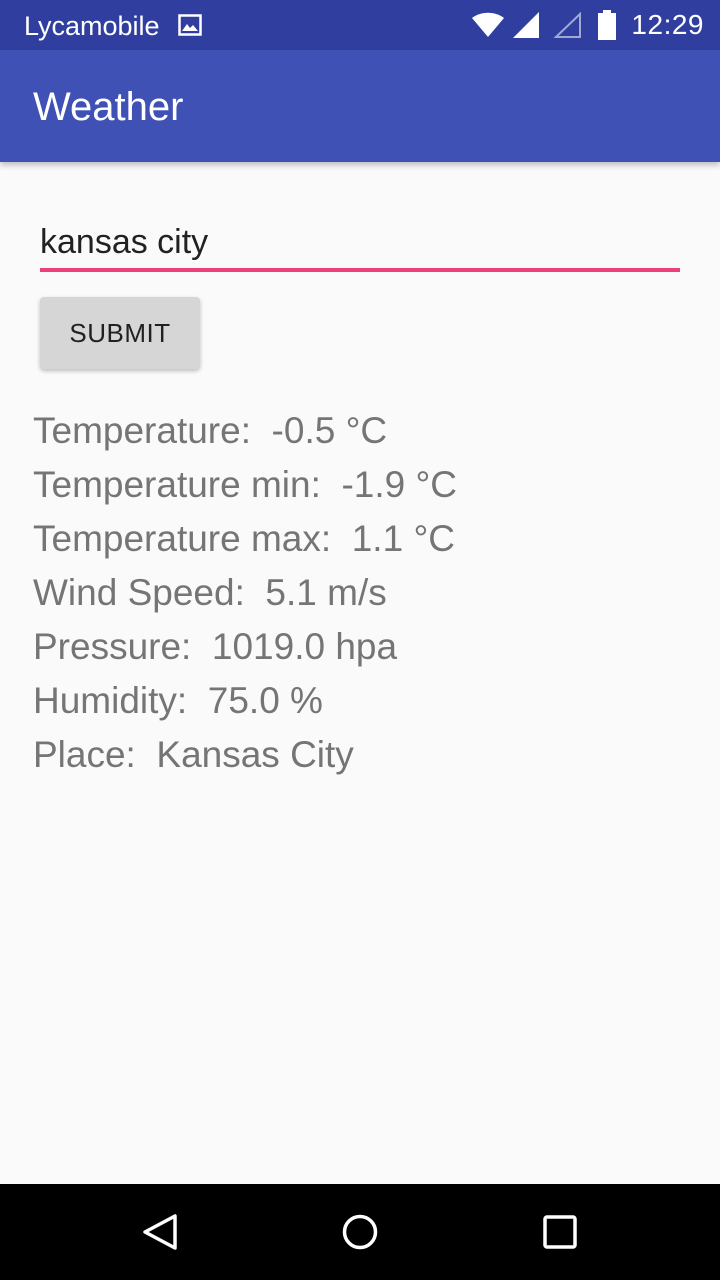  What do you see at coordinates (667, 24) in the screenshot?
I see `clock: 12:29` at bounding box center [667, 24].